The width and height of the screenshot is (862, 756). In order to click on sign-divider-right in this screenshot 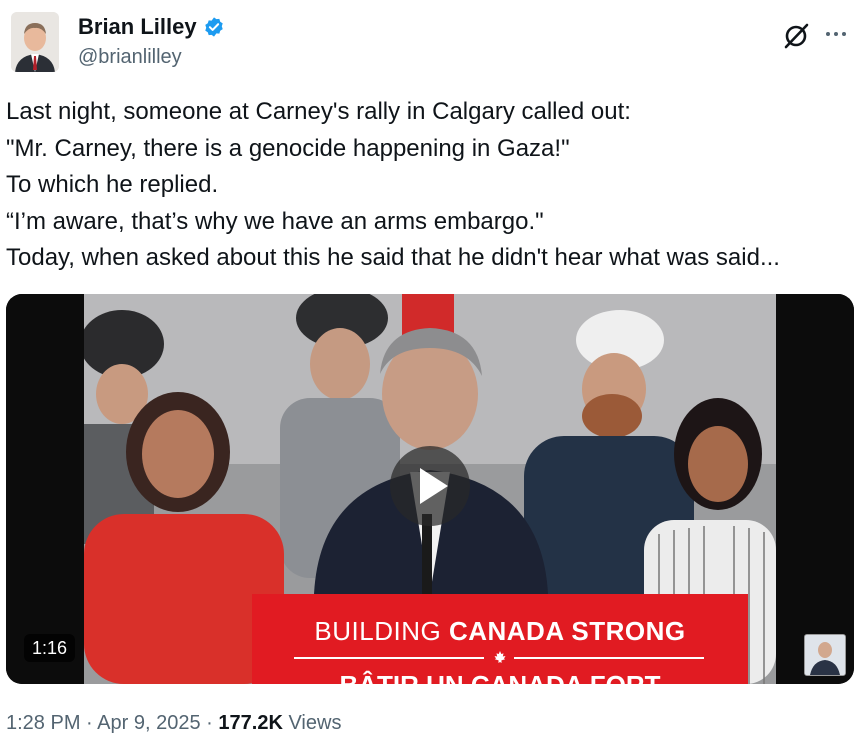, I will do `click(609, 658)`.